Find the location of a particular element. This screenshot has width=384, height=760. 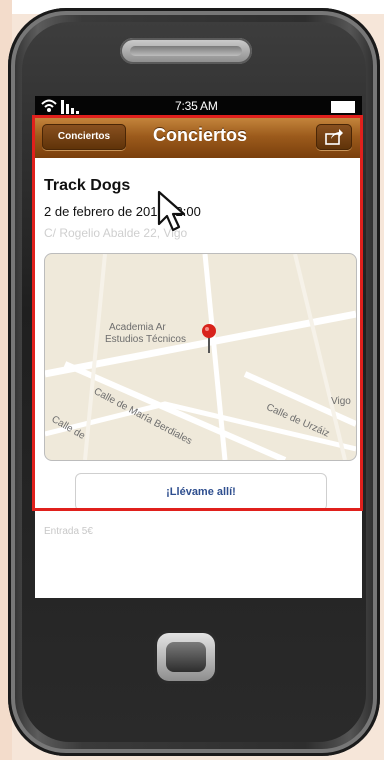

share-button is located at coordinates (334, 137).